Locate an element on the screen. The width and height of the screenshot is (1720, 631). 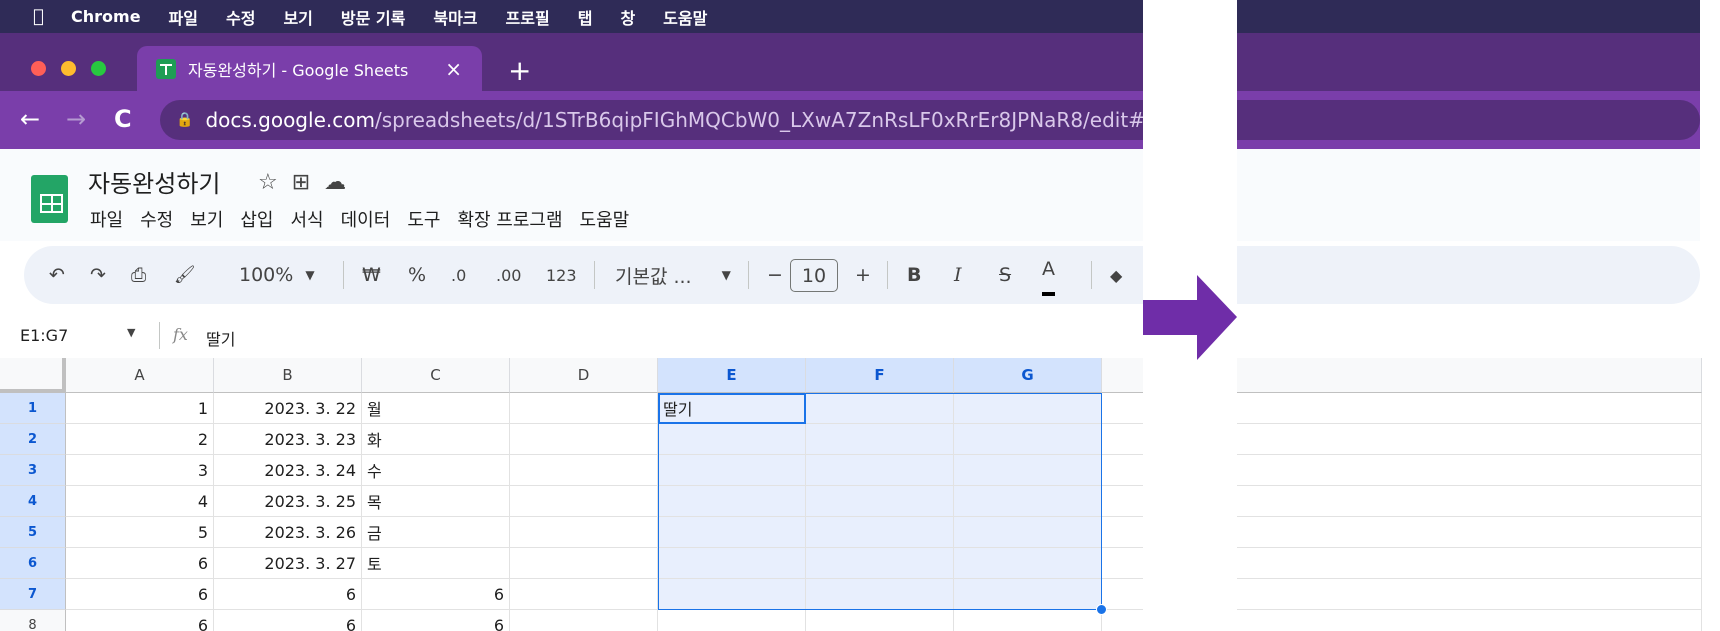
currency-button: ₩ is located at coordinates (371, 275).